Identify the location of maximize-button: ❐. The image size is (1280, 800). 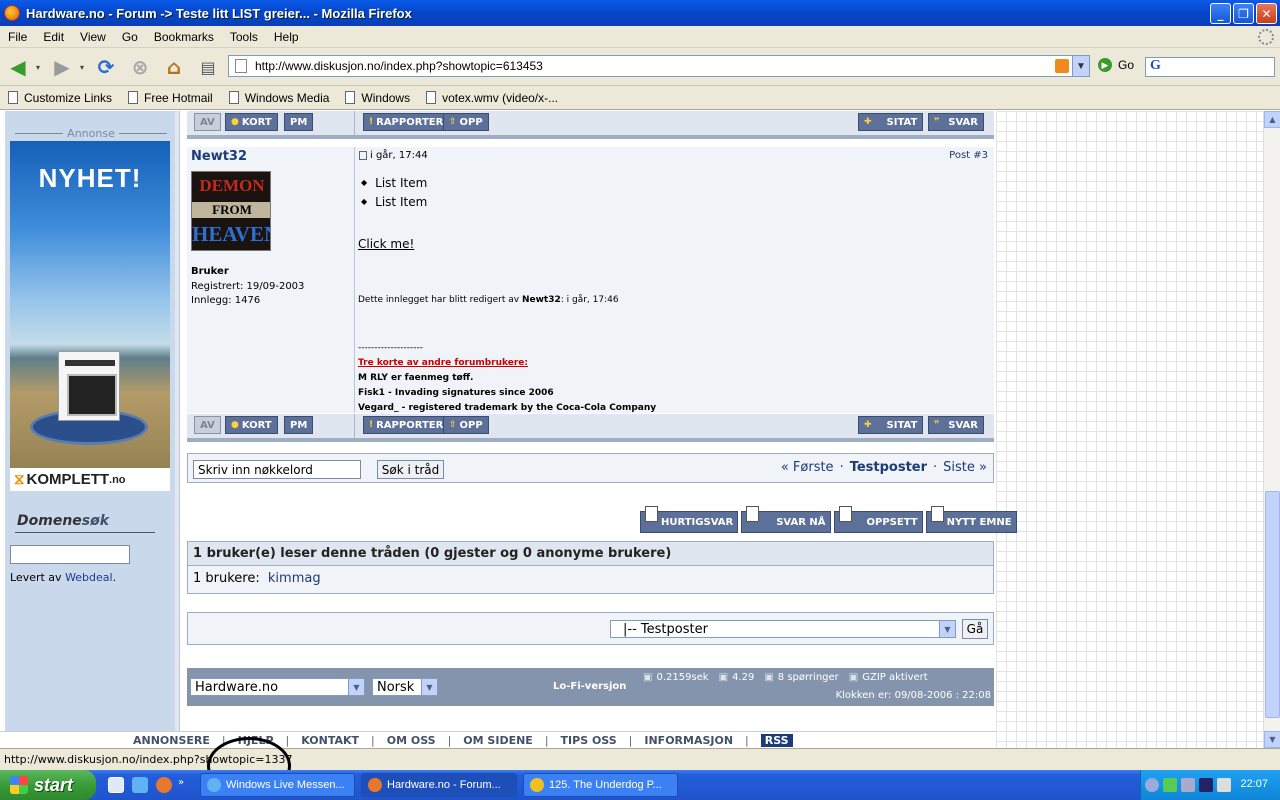
(1243, 13).